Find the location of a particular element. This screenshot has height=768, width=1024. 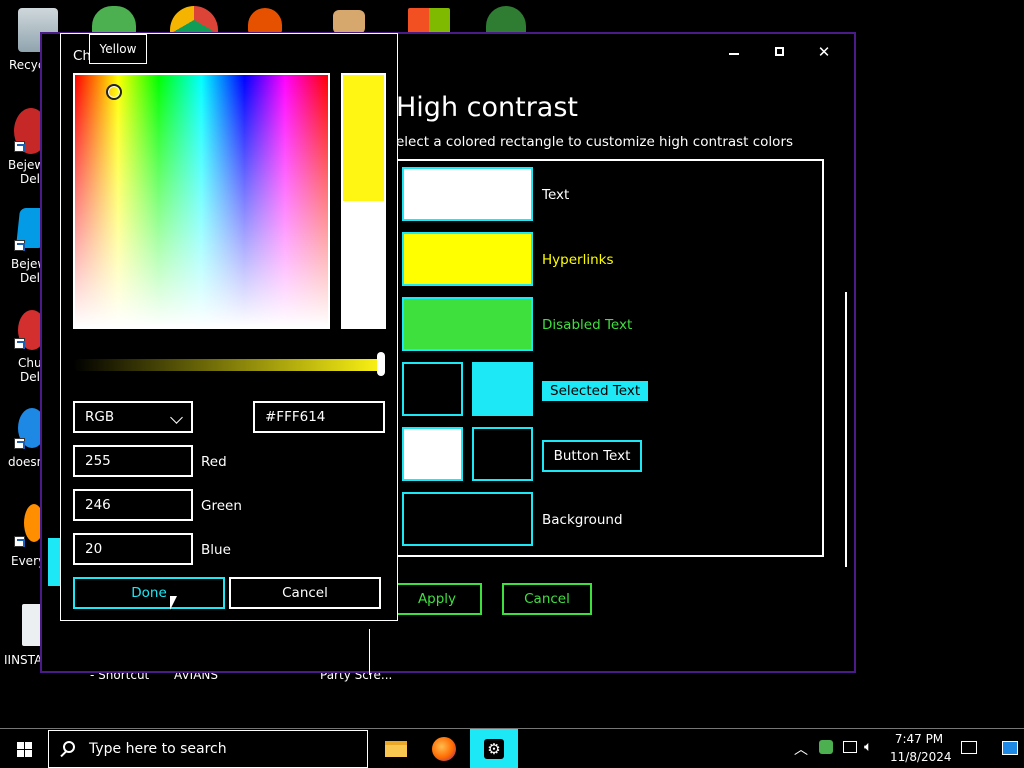

color-mode-value: RGB is located at coordinates (100, 417).